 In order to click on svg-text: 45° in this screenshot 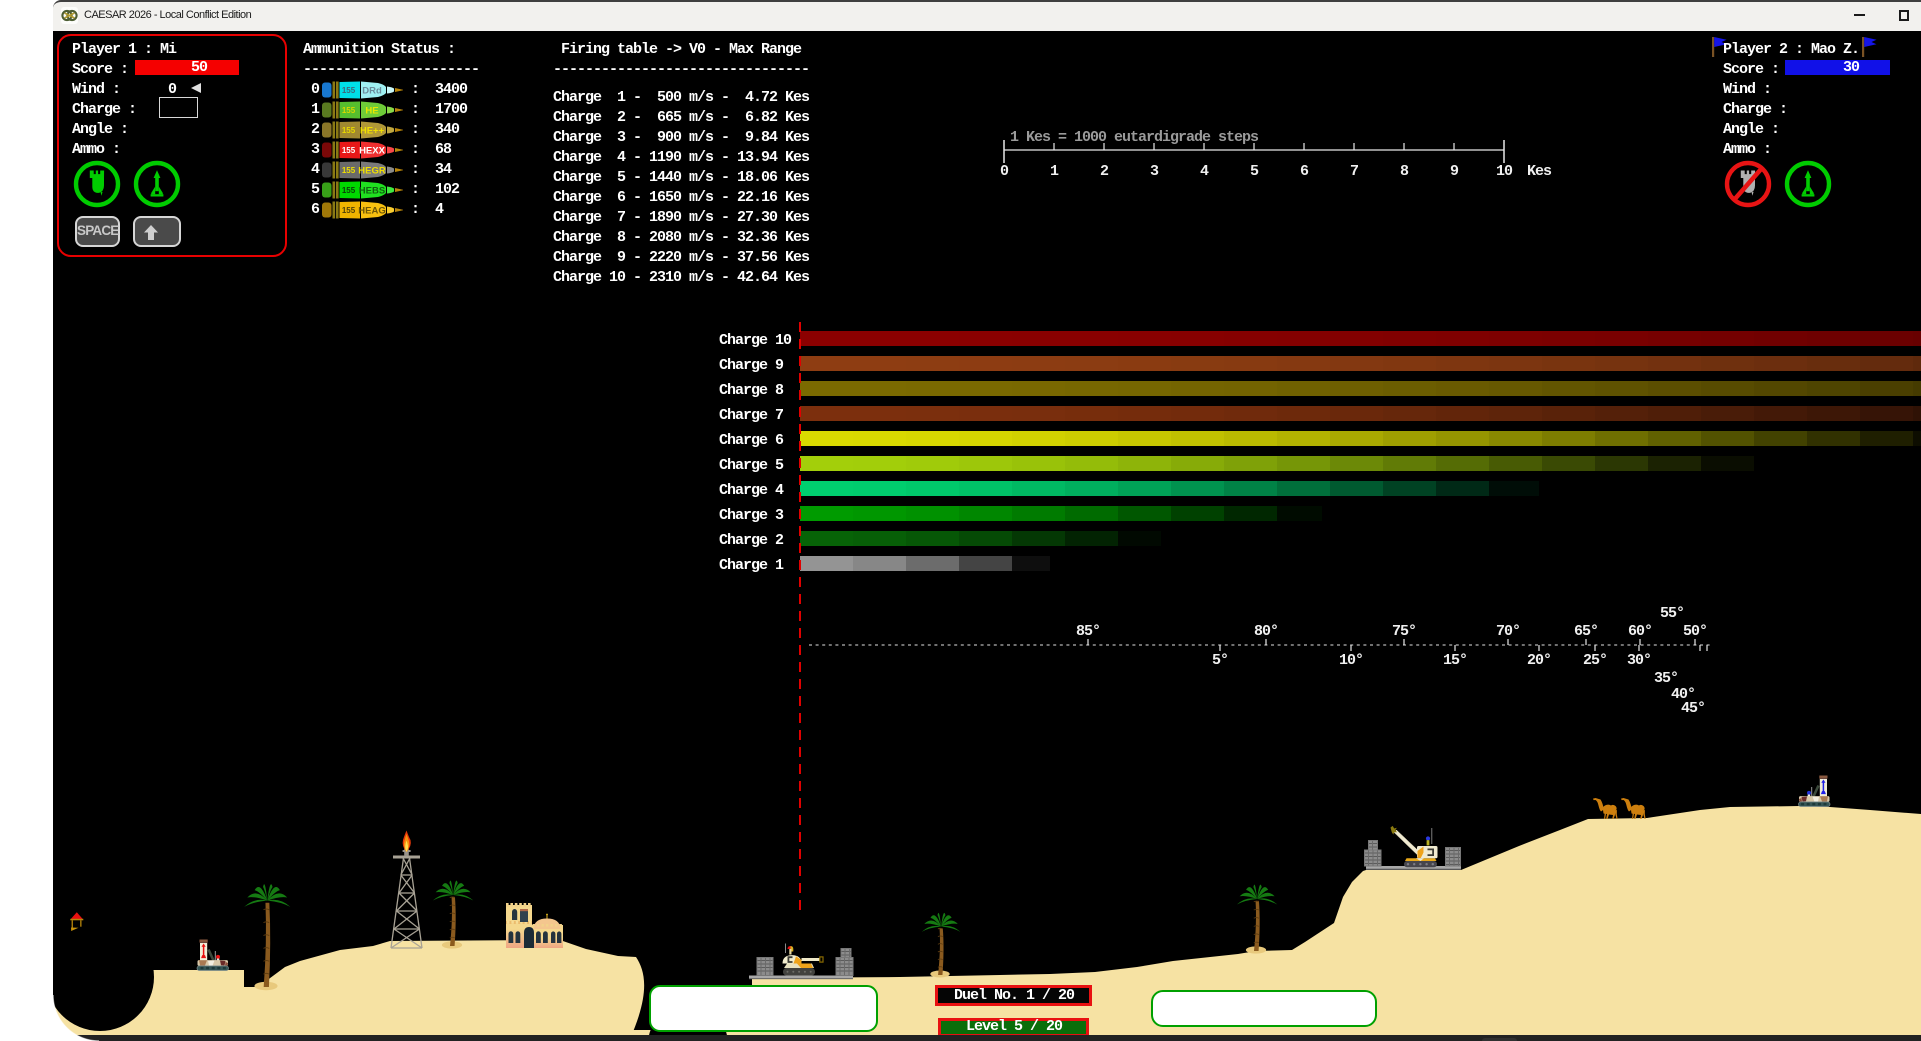, I will do `click(1693, 708)`.